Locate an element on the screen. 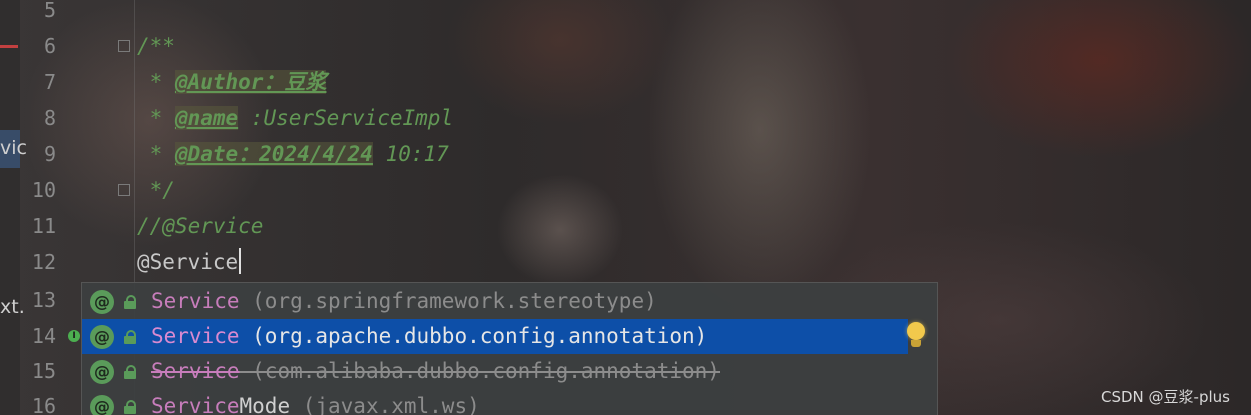 The width and height of the screenshot is (1251, 415). line-number: 13 is located at coordinates (43, 300).